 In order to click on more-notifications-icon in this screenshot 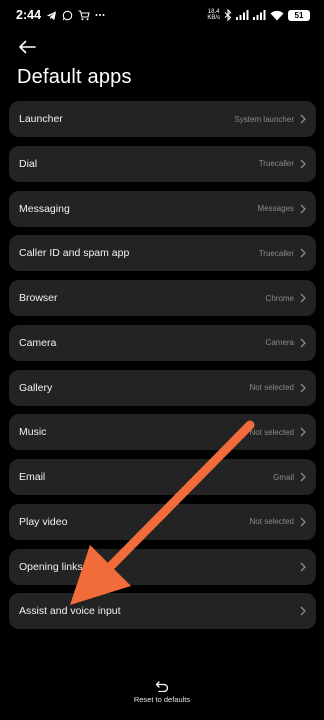, I will do `click(100, 15)`.